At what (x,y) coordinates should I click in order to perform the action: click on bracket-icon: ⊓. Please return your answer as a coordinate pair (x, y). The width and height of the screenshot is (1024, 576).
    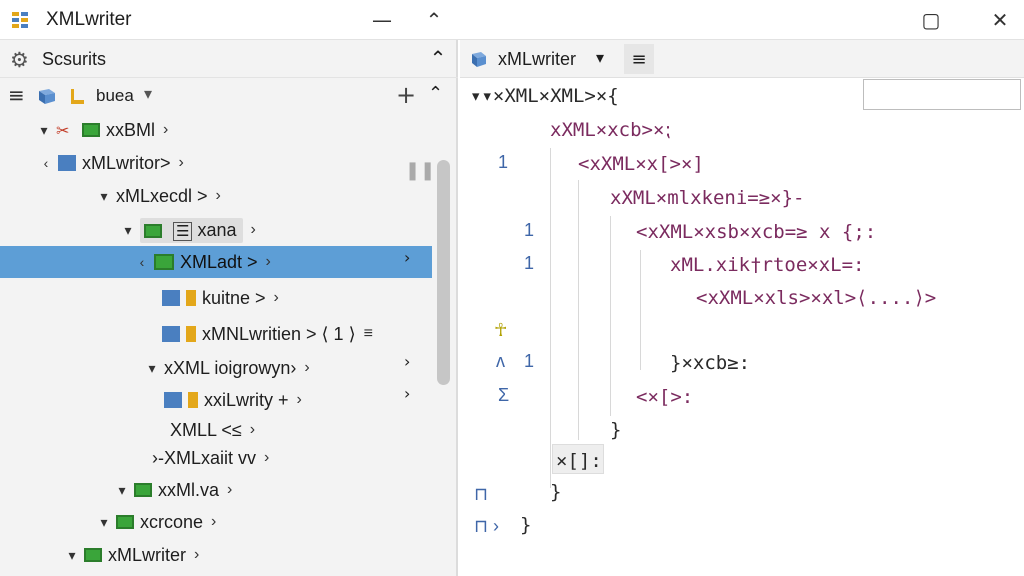
    Looking at the image, I should click on (481, 494).